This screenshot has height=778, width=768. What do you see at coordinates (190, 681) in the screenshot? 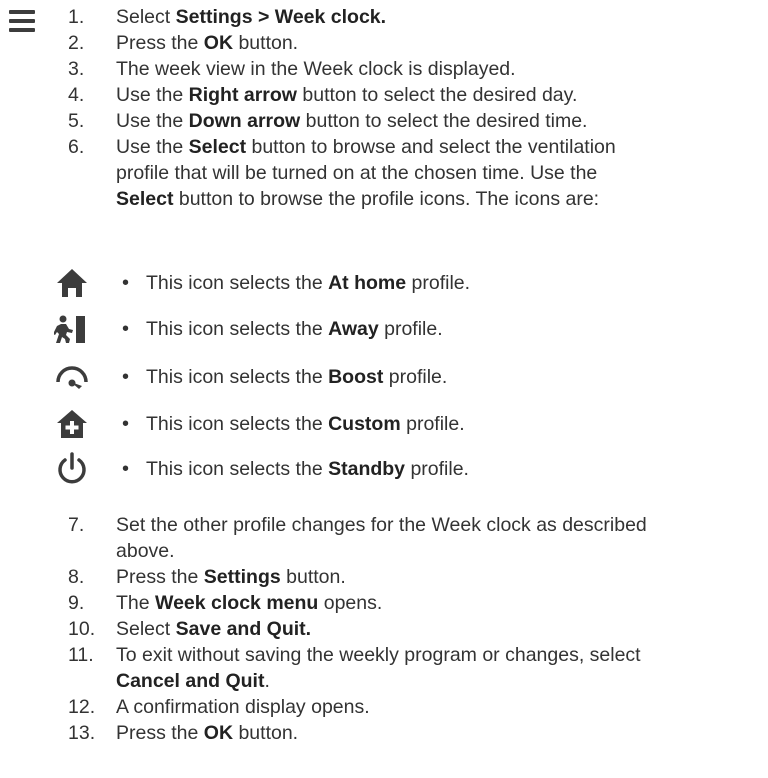
I see `bold-term: Cancel and Quit` at bounding box center [190, 681].